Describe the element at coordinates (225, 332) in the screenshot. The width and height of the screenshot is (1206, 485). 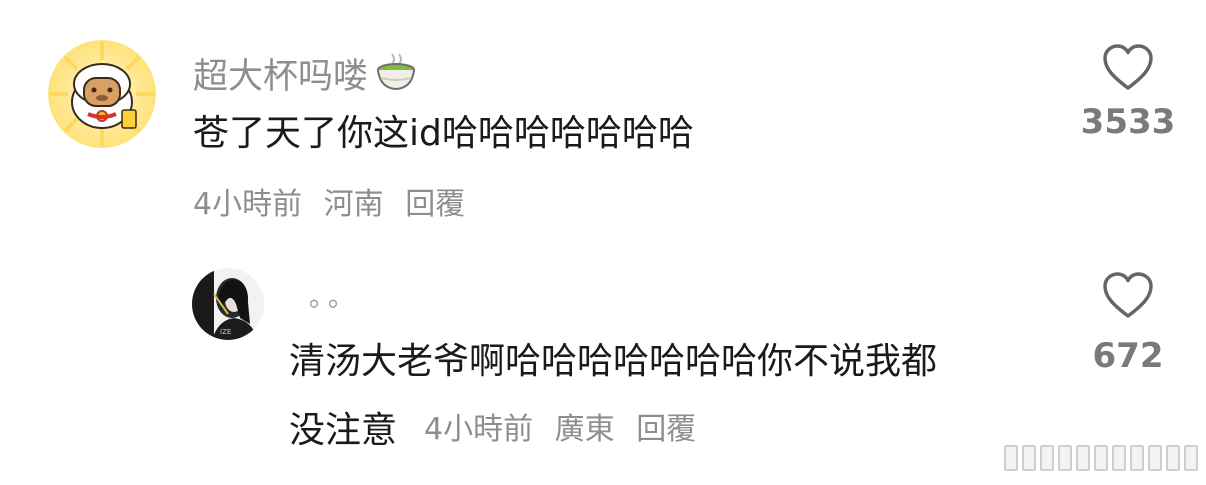
I see `svg-text: IZE` at that location.